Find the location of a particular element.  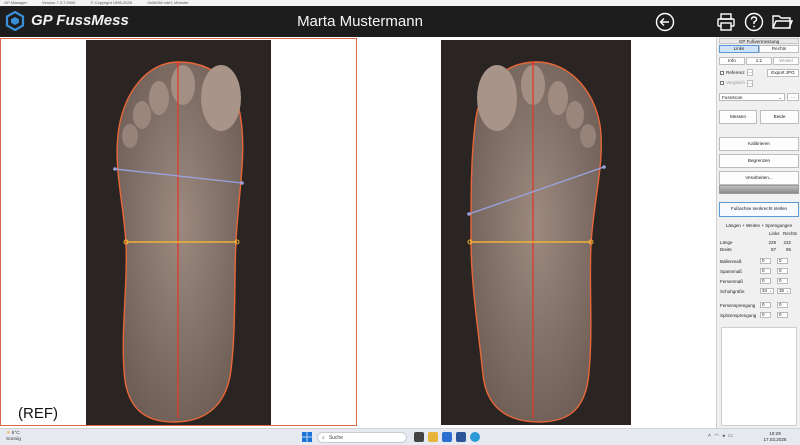

scanner-select: FussScan ⌄ is located at coordinates (752, 97).